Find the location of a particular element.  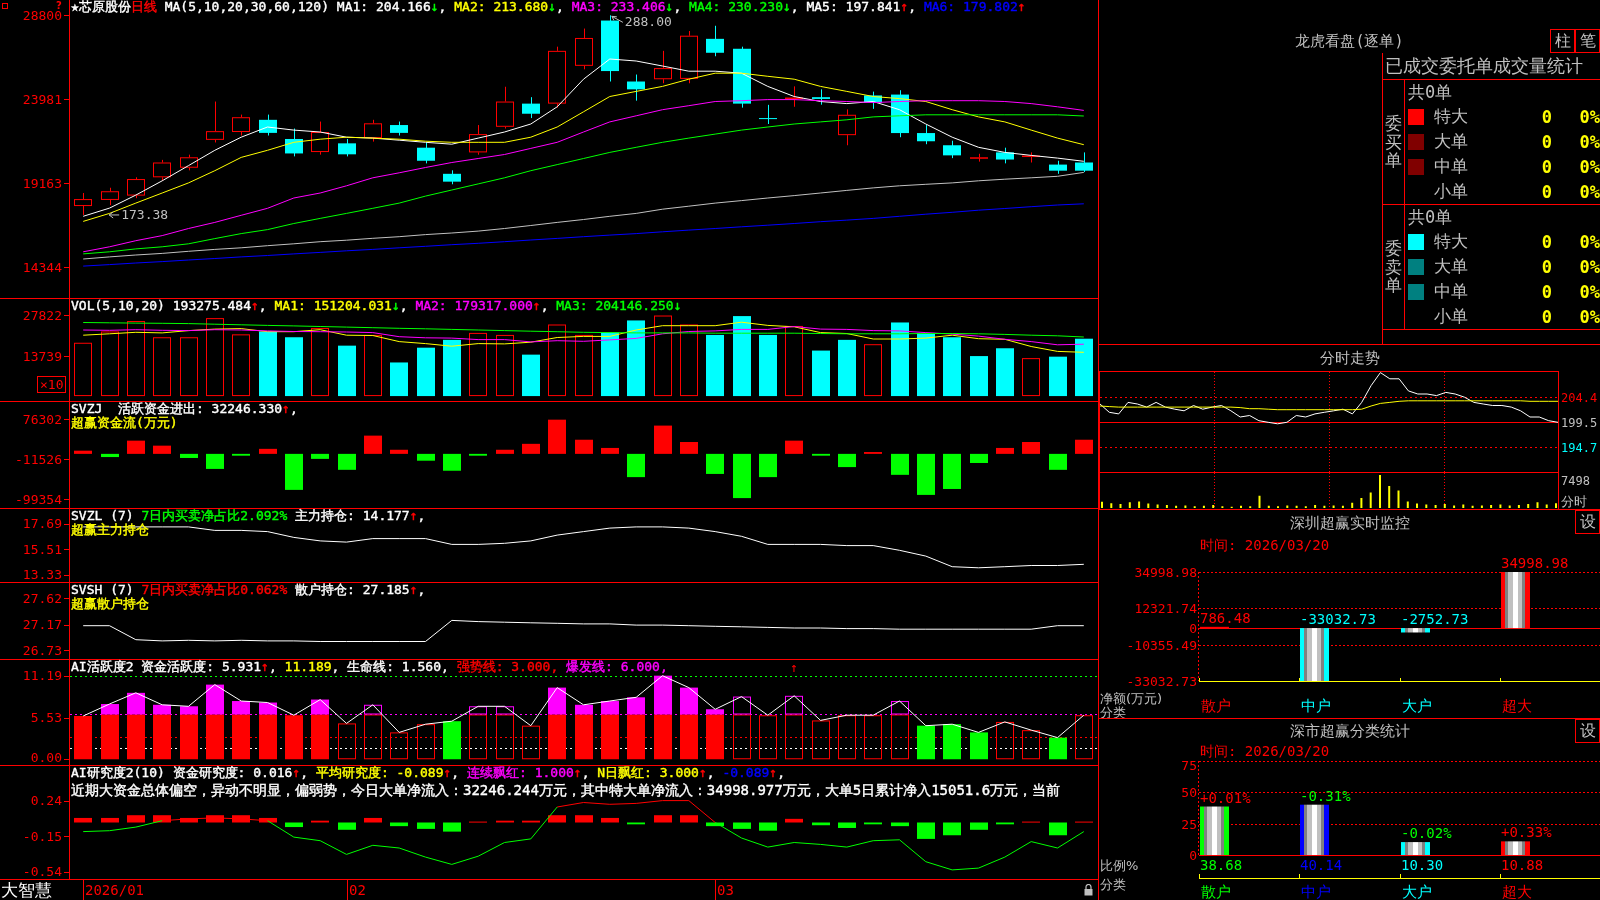

axis-label: 194.7 is located at coordinates (1579, 448).